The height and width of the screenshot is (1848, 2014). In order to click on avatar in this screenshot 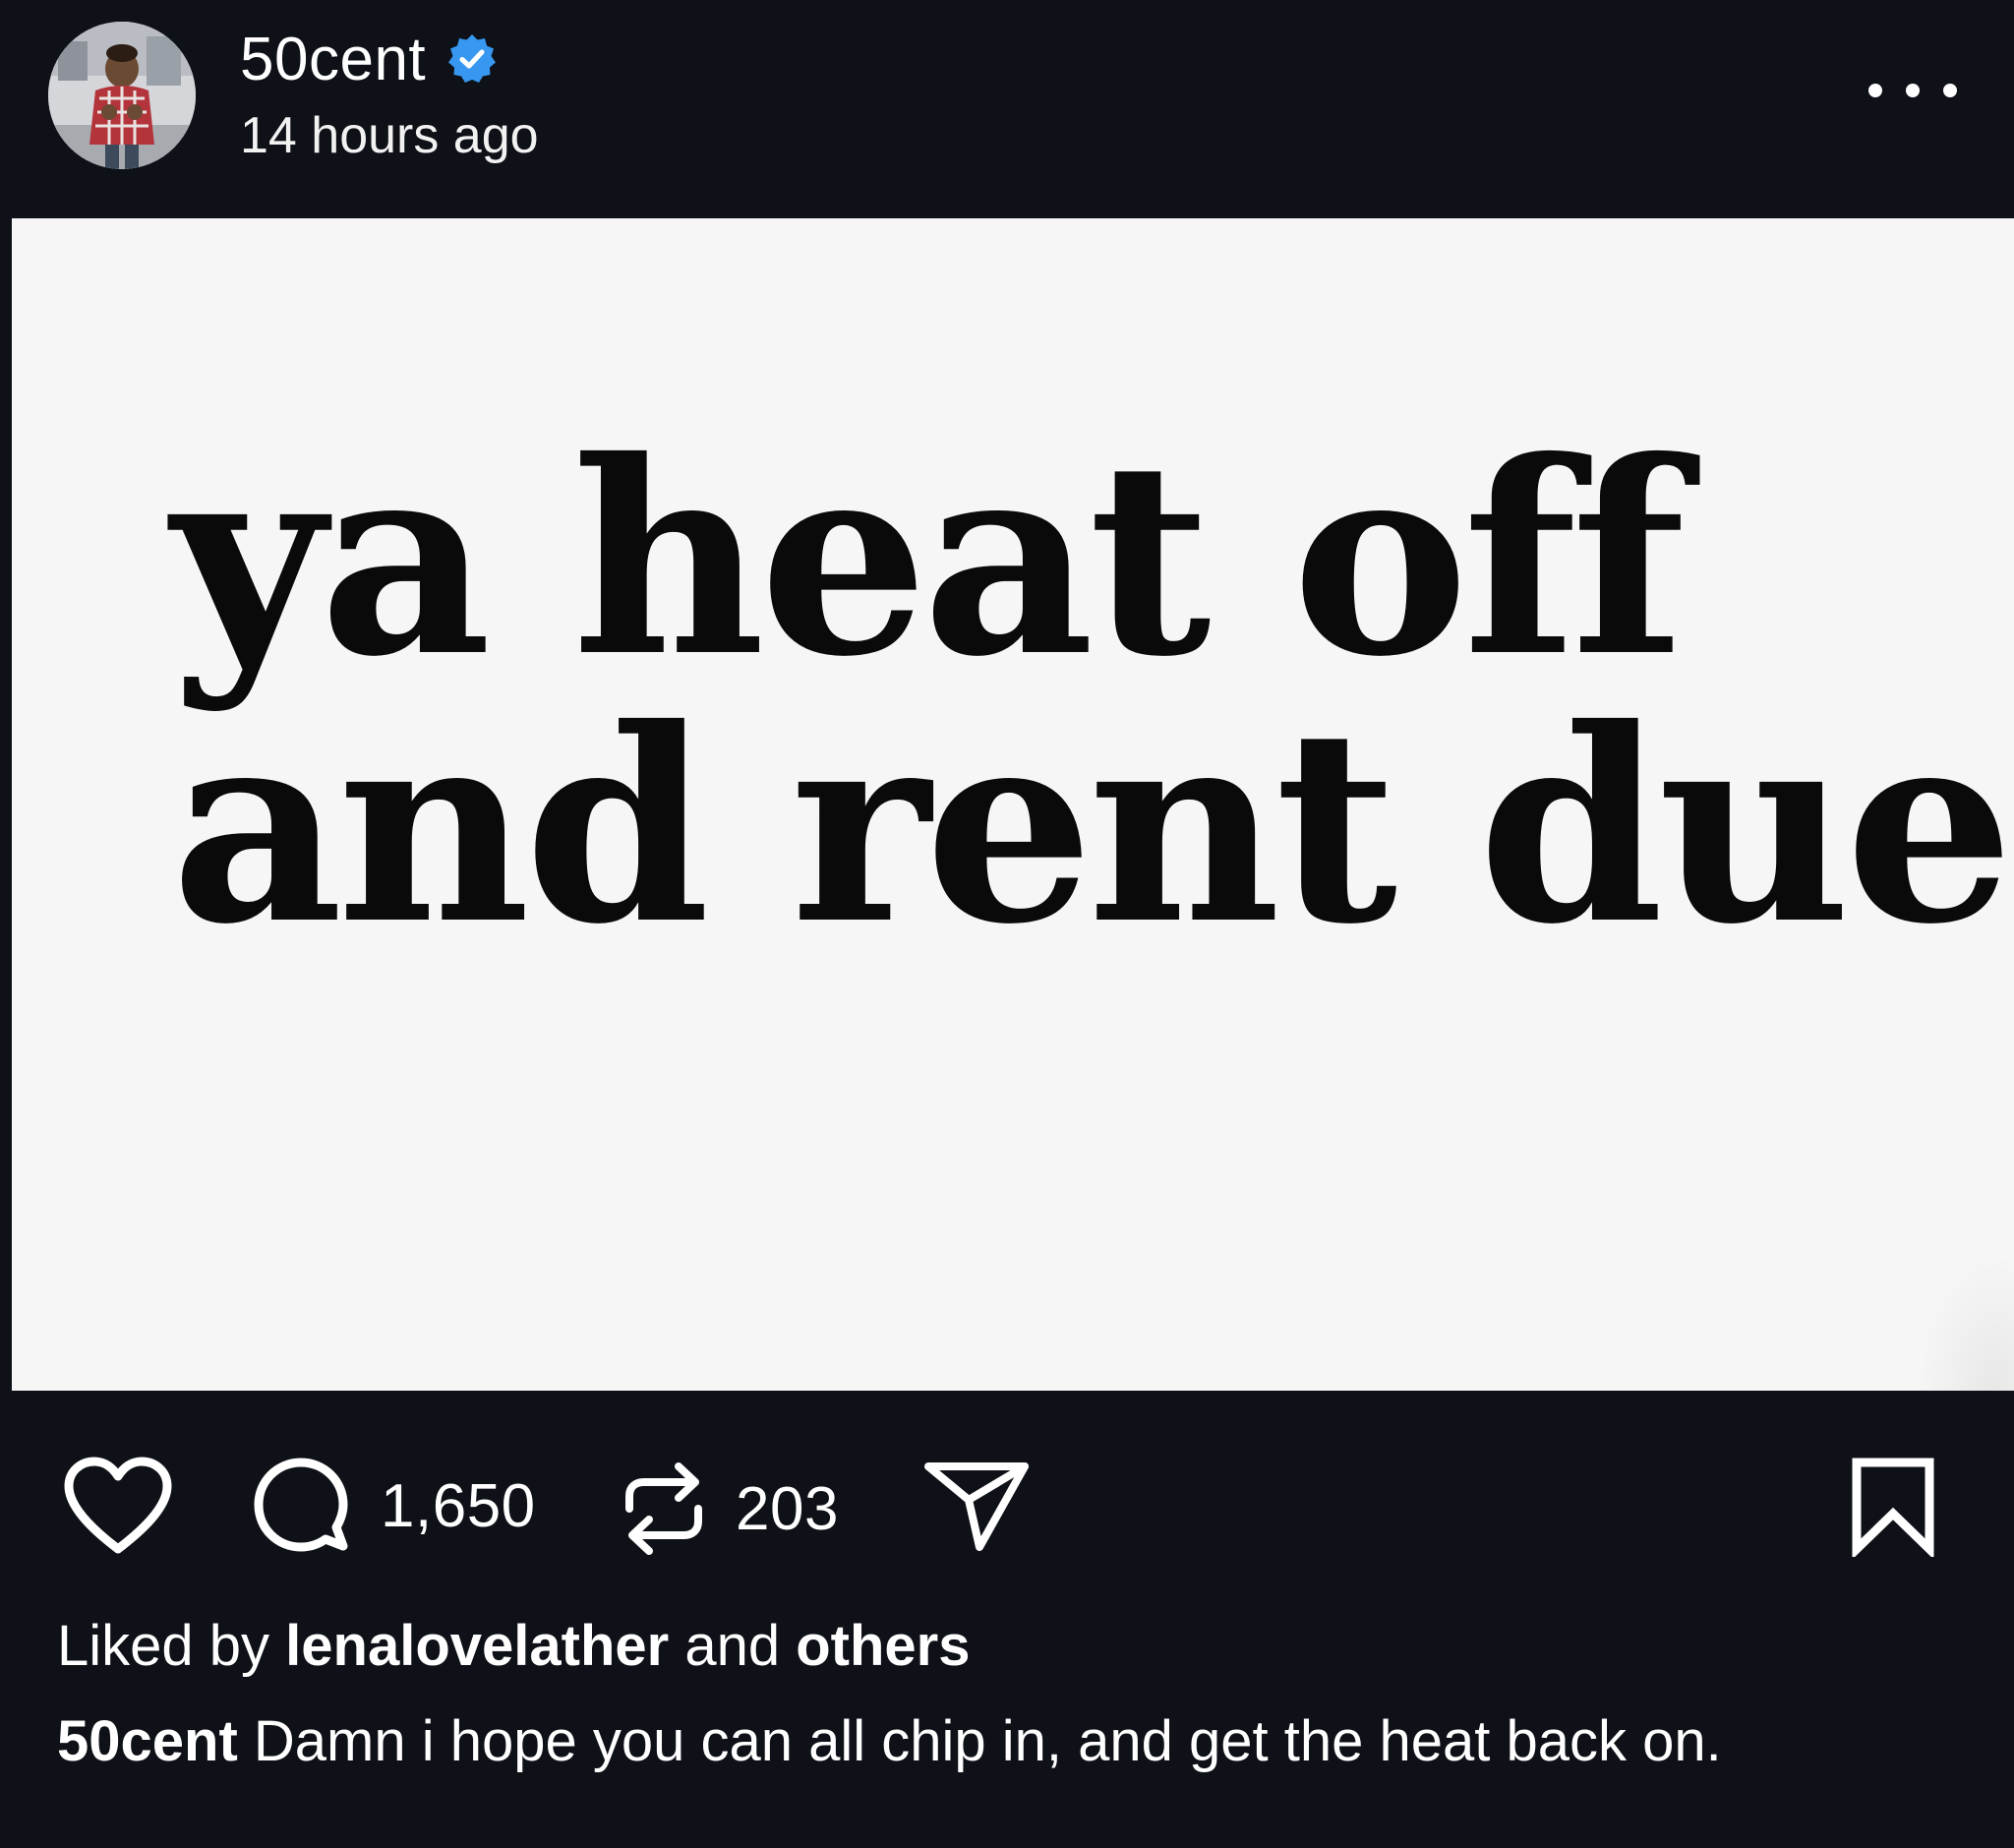, I will do `click(122, 95)`.